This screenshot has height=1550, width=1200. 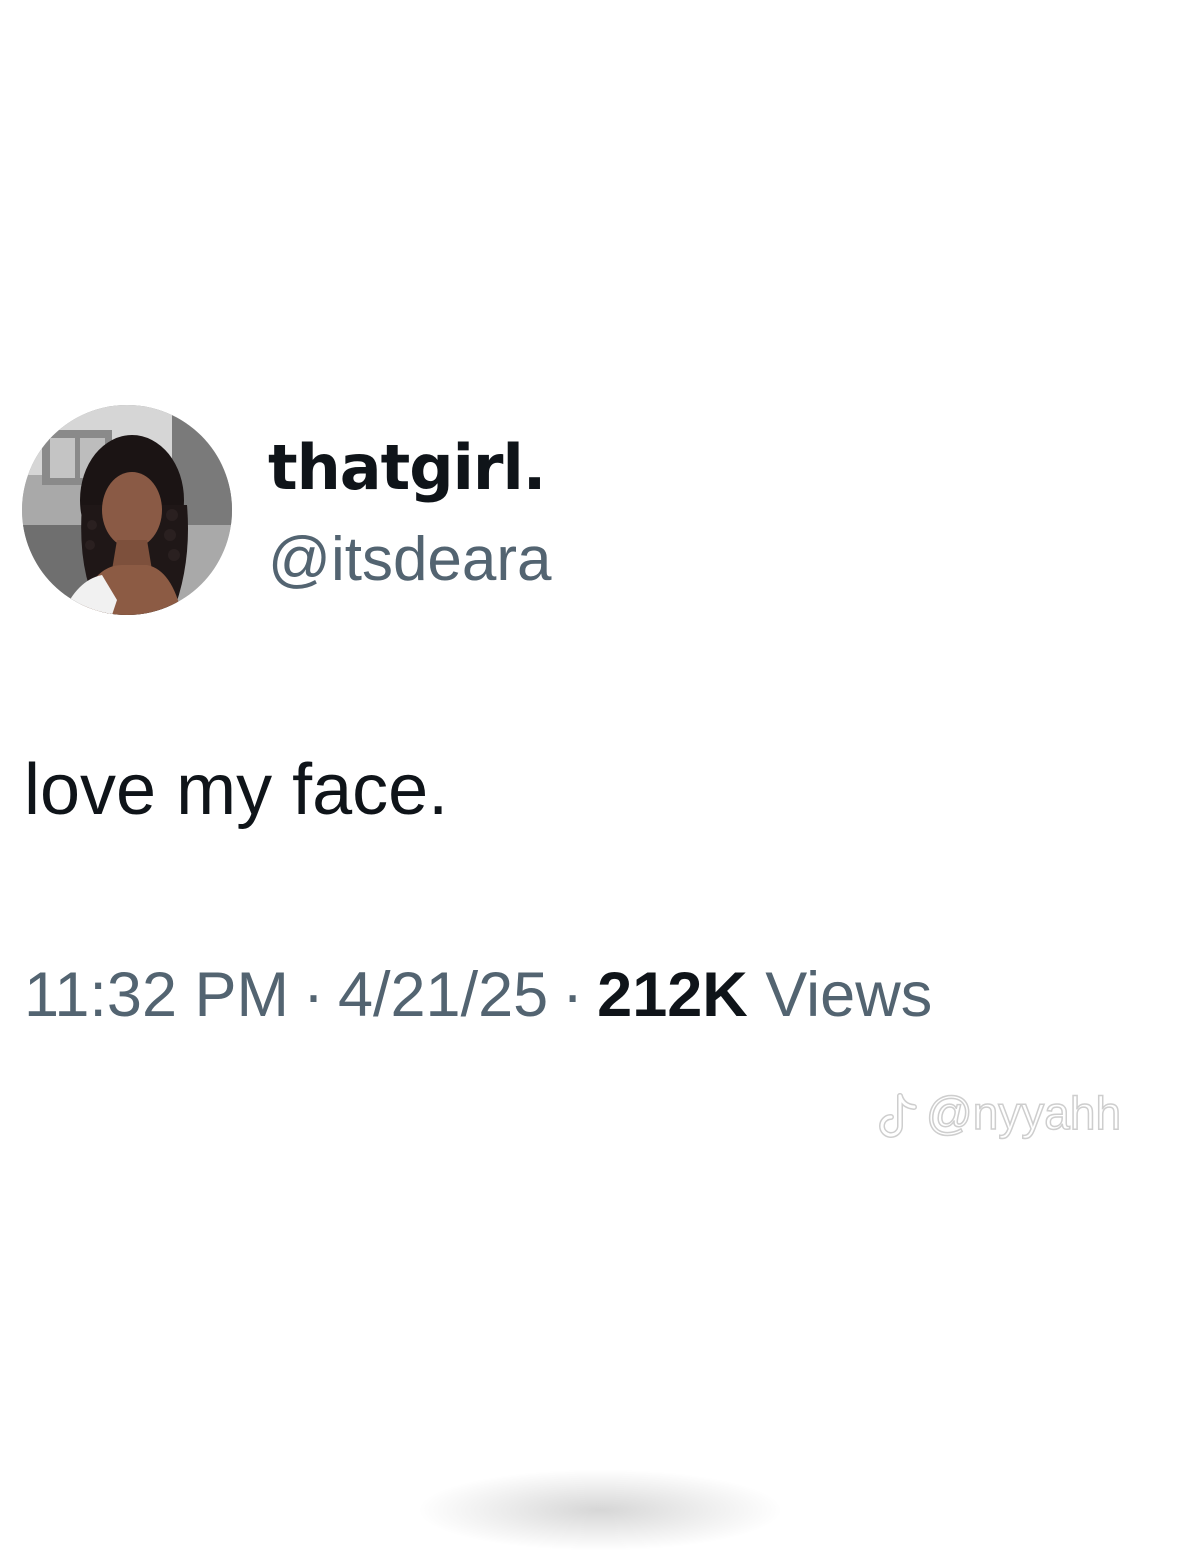 I want to click on tiktok-watermark: @nyyahh, so click(x=999, y=1113).